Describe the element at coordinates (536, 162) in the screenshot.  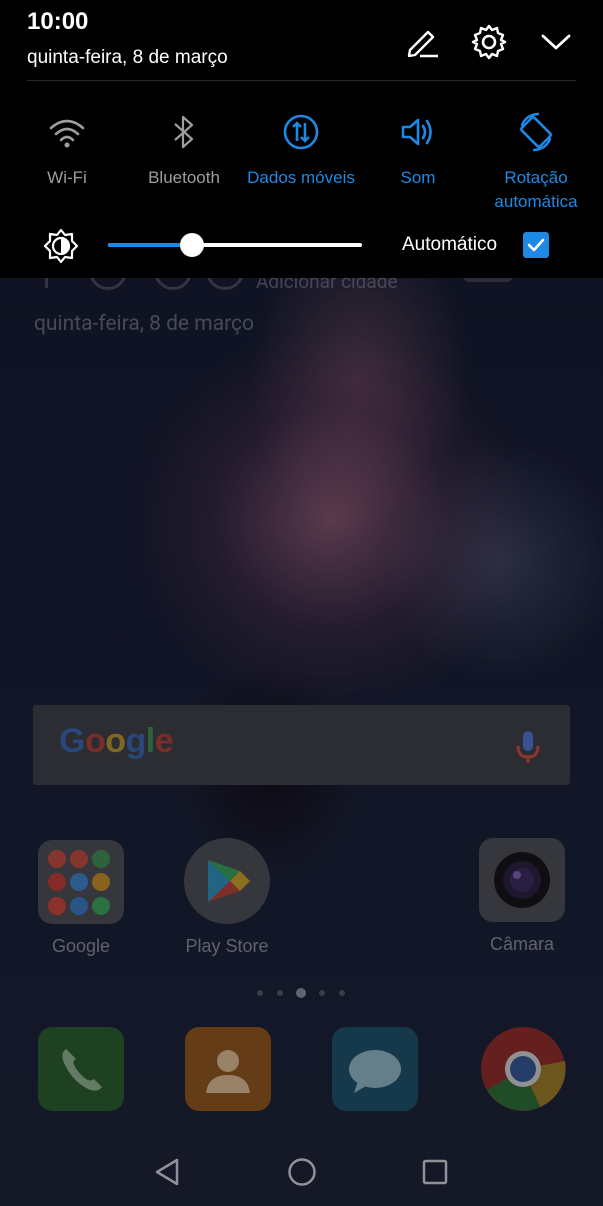
I see `toggle-auto-rotate: Rotação automática` at that location.